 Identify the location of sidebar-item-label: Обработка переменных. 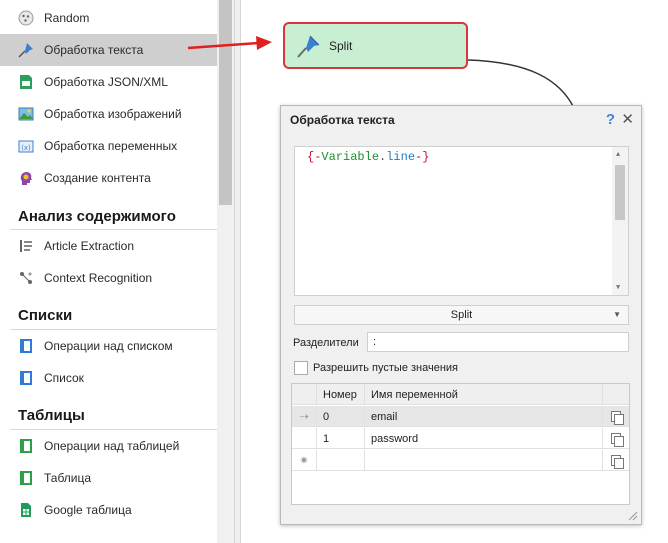
(111, 146).